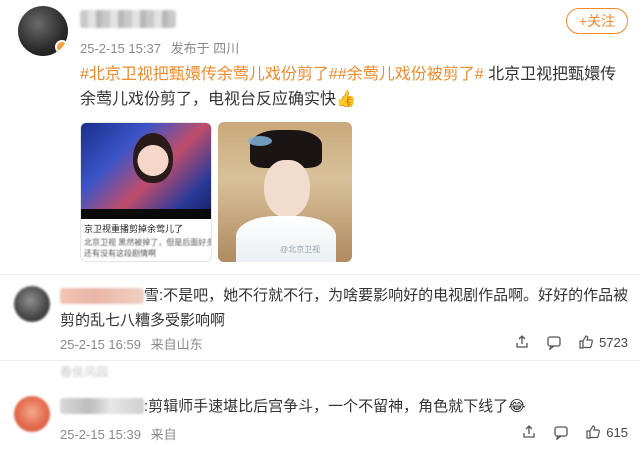 The image size is (640, 451). What do you see at coordinates (120, 253) in the screenshot?
I see `image-subcaption-line: 还有没有这段剧情啊` at bounding box center [120, 253].